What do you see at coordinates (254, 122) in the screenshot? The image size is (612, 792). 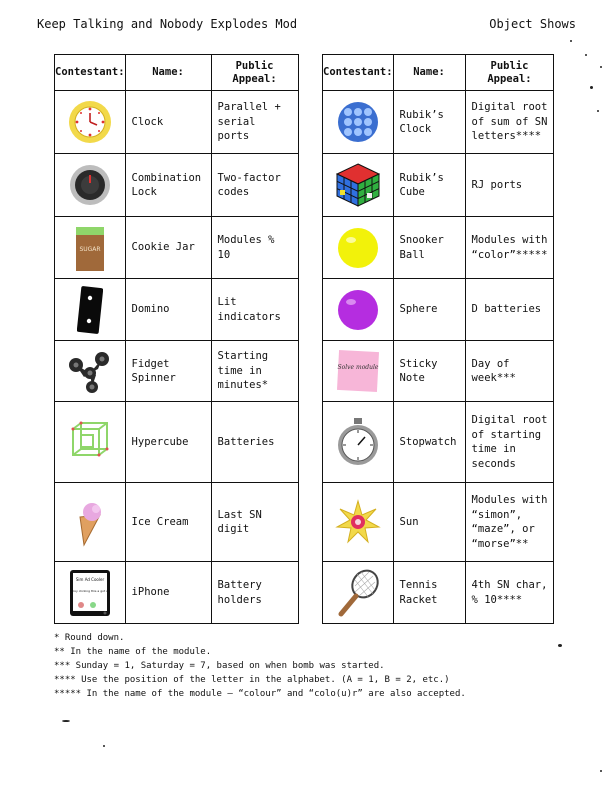 I see `public-appeal: Parallel + serial ports` at bounding box center [254, 122].